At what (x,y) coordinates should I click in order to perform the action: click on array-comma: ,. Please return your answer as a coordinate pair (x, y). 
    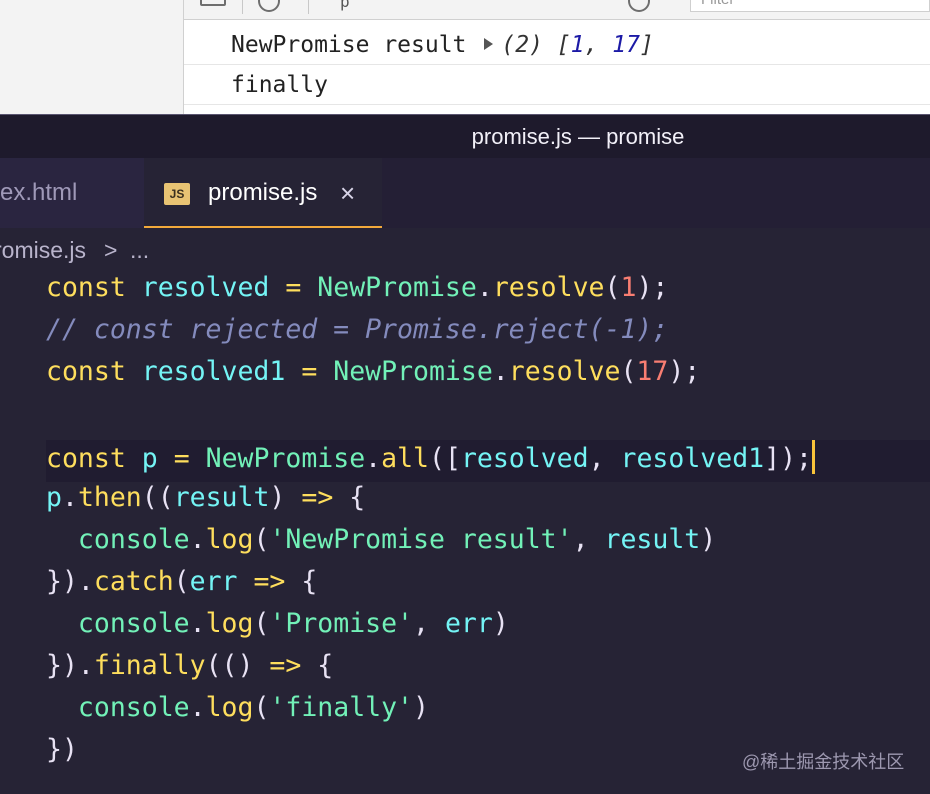
    Looking at the image, I should click on (598, 45).